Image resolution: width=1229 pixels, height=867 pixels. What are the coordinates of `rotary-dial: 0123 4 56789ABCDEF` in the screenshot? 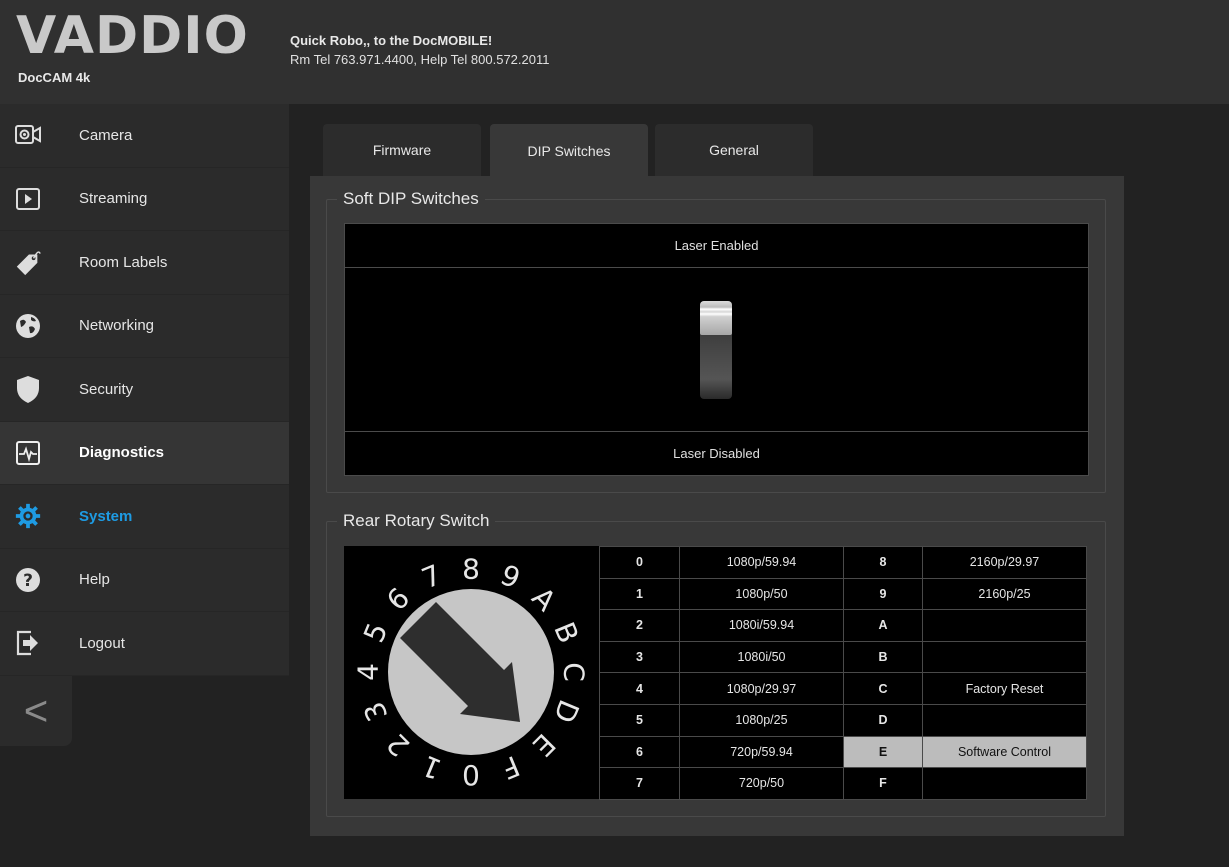 It's located at (471, 672).